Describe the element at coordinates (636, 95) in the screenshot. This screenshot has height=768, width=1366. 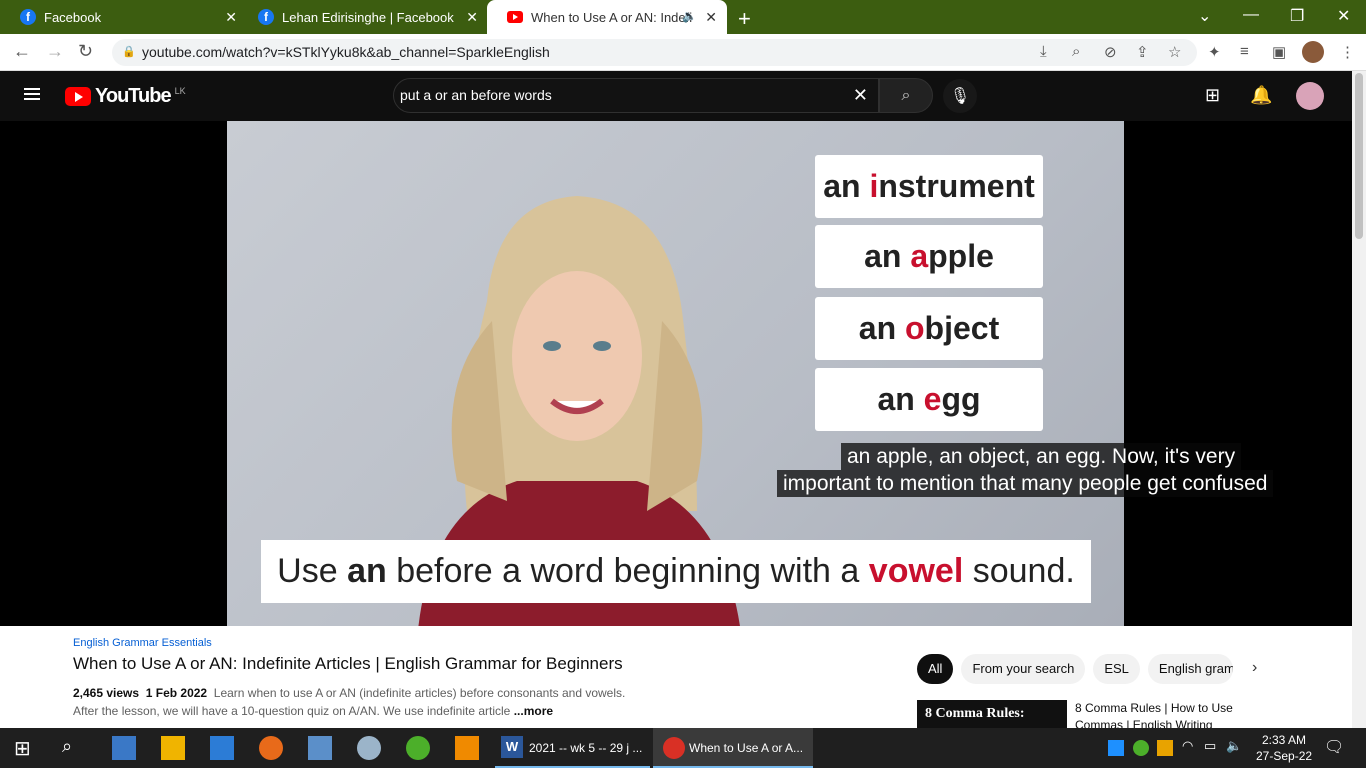
I see `search-input: put a or an before words ✕` at that location.